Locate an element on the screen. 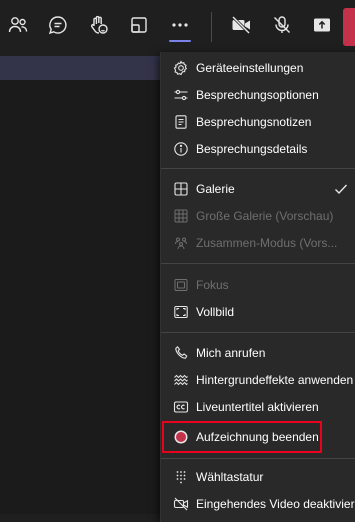 Image resolution: width=355 pixels, height=522 pixels. menu-item-meeting-notes: Besprechungsnotizen is located at coordinates (258, 122).